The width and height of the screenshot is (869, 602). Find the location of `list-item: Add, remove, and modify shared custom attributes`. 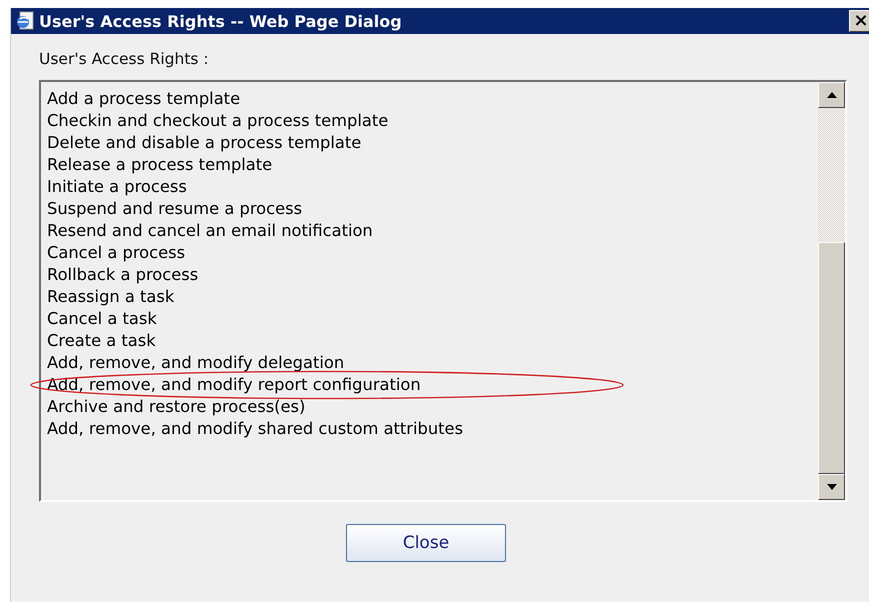

list-item: Add, remove, and modify shared custom attributes is located at coordinates (255, 429).